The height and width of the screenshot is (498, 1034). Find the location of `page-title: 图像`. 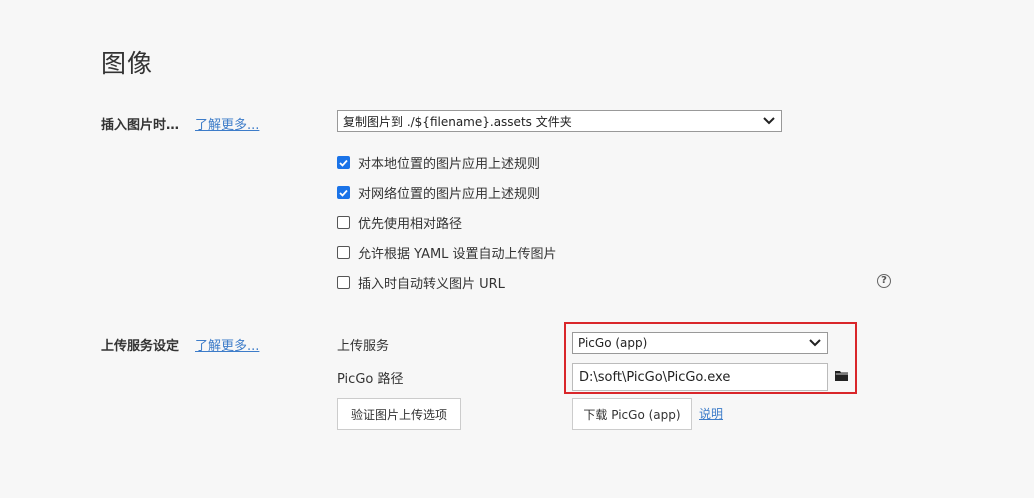

page-title: 图像 is located at coordinates (127, 63).